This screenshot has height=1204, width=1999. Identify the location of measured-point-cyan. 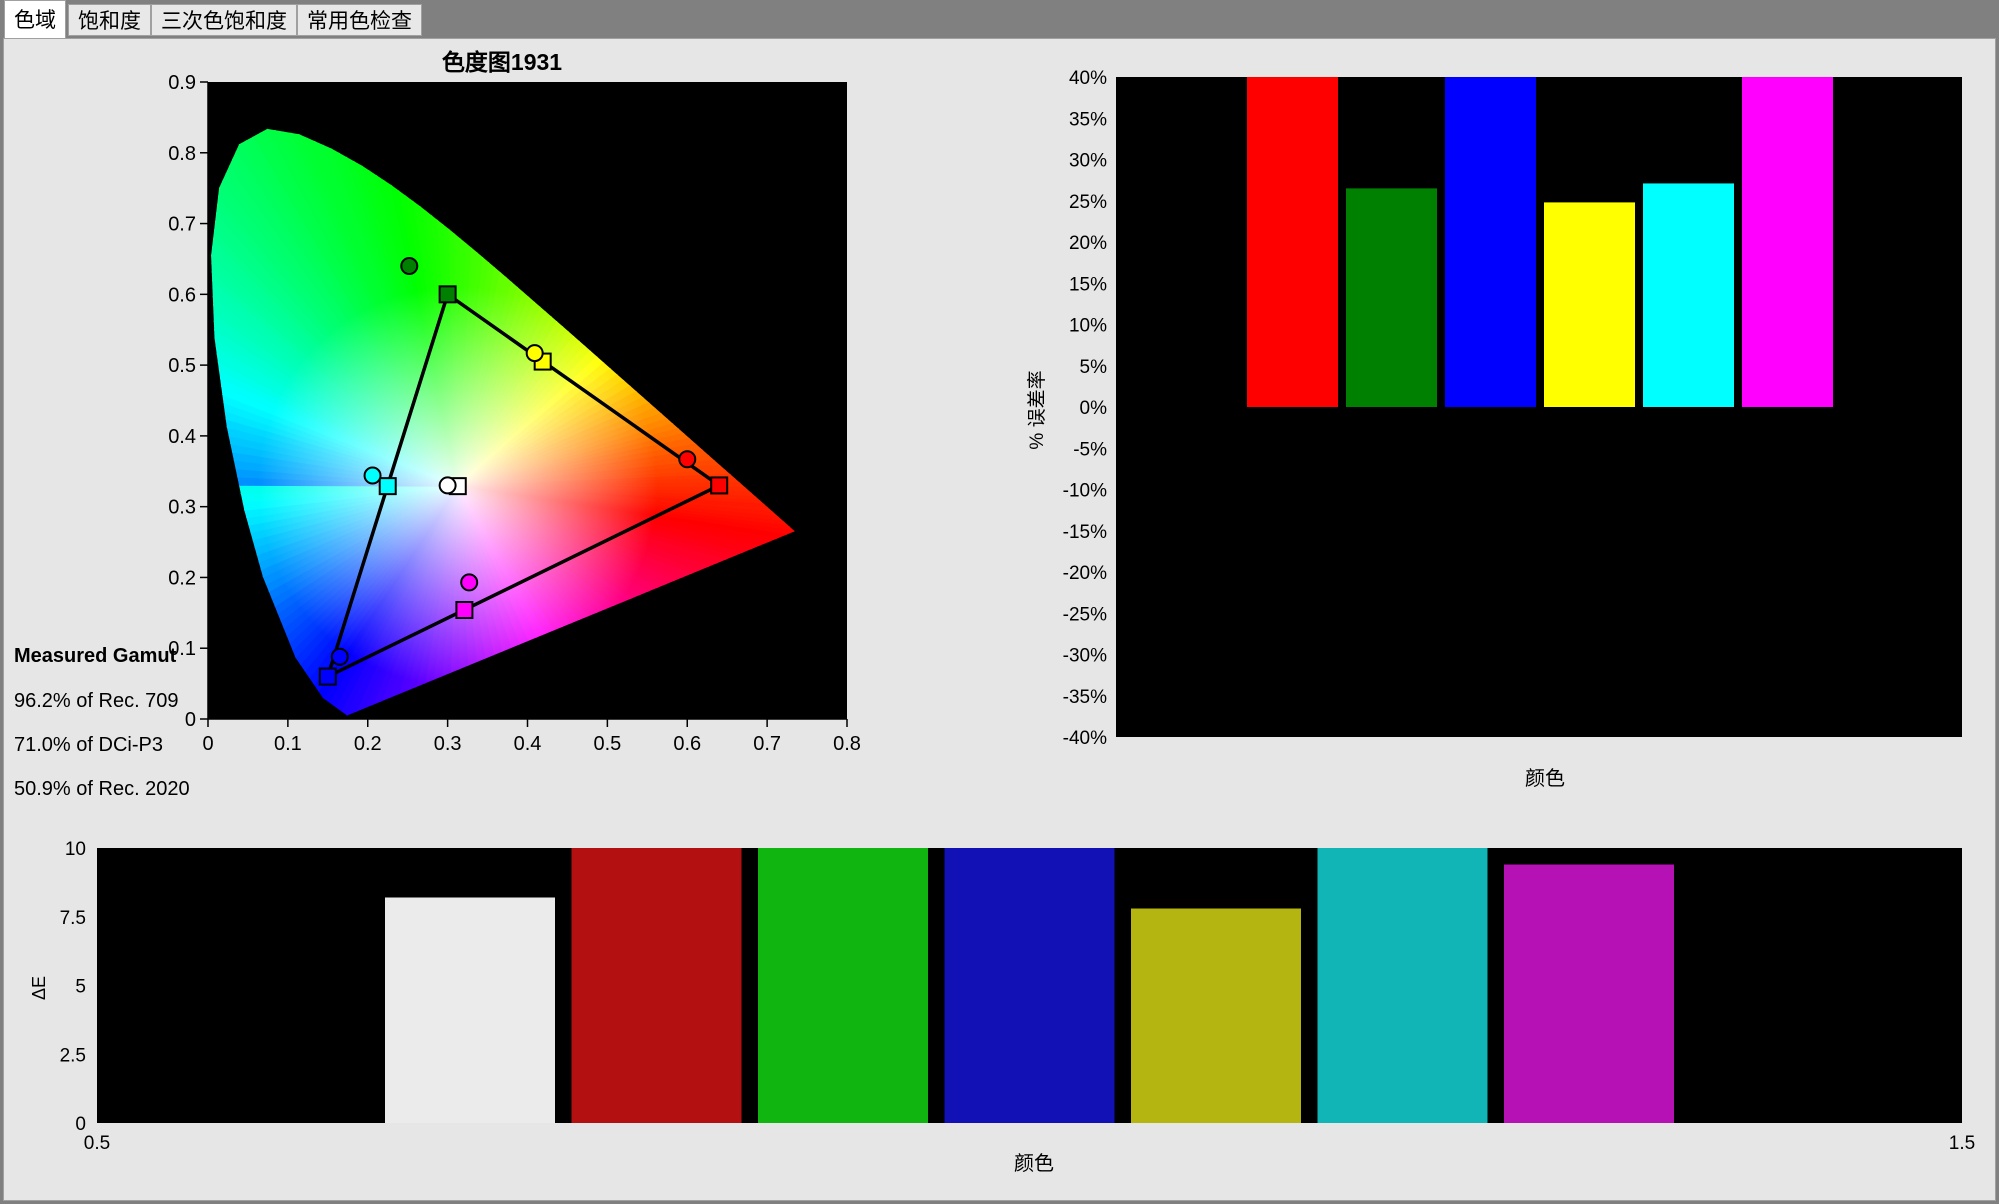
(372, 475).